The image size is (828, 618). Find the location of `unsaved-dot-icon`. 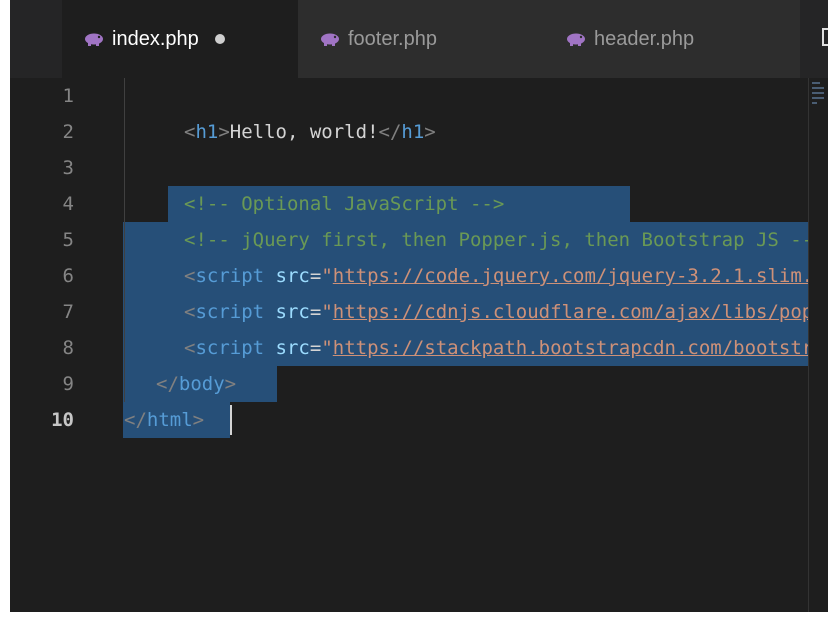

unsaved-dot-icon is located at coordinates (219, 39).